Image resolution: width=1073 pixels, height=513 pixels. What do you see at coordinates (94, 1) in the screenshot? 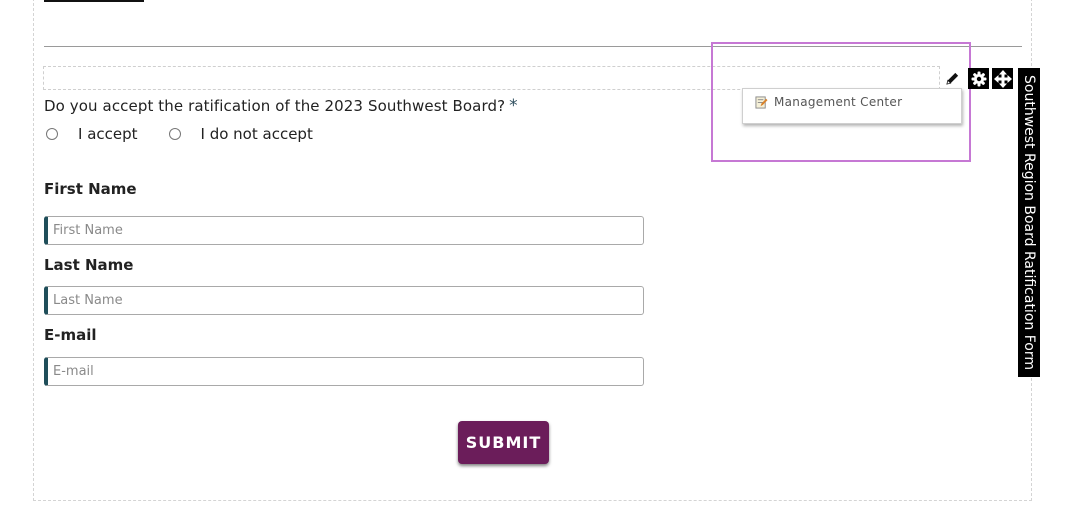
I see `header-image-edge` at bounding box center [94, 1].